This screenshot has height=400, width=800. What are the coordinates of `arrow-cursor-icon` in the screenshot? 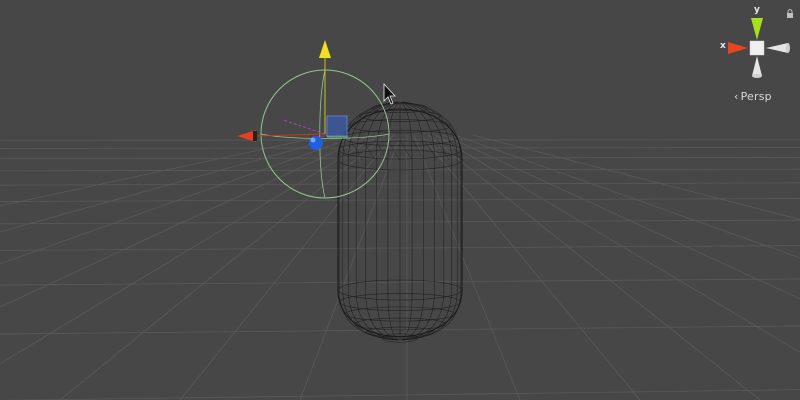 It's located at (389, 93).